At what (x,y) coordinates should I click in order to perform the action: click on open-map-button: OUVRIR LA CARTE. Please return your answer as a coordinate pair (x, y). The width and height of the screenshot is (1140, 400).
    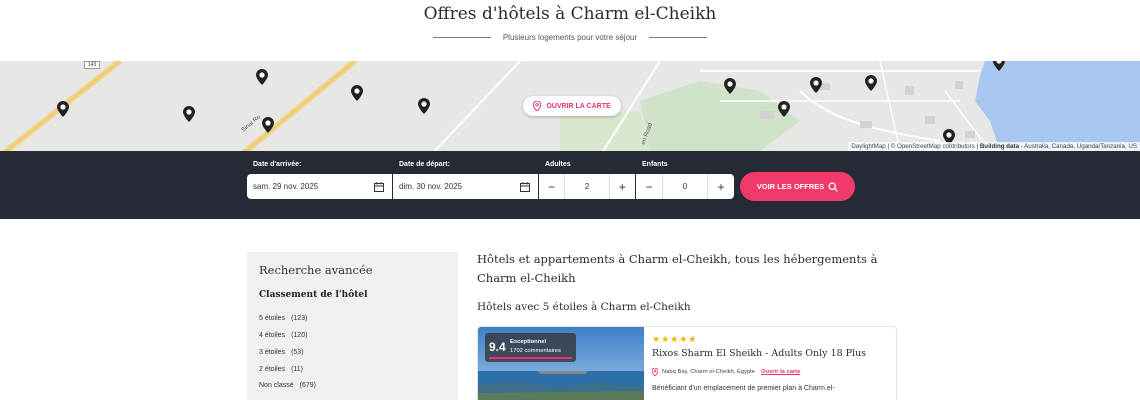
    Looking at the image, I should click on (572, 106).